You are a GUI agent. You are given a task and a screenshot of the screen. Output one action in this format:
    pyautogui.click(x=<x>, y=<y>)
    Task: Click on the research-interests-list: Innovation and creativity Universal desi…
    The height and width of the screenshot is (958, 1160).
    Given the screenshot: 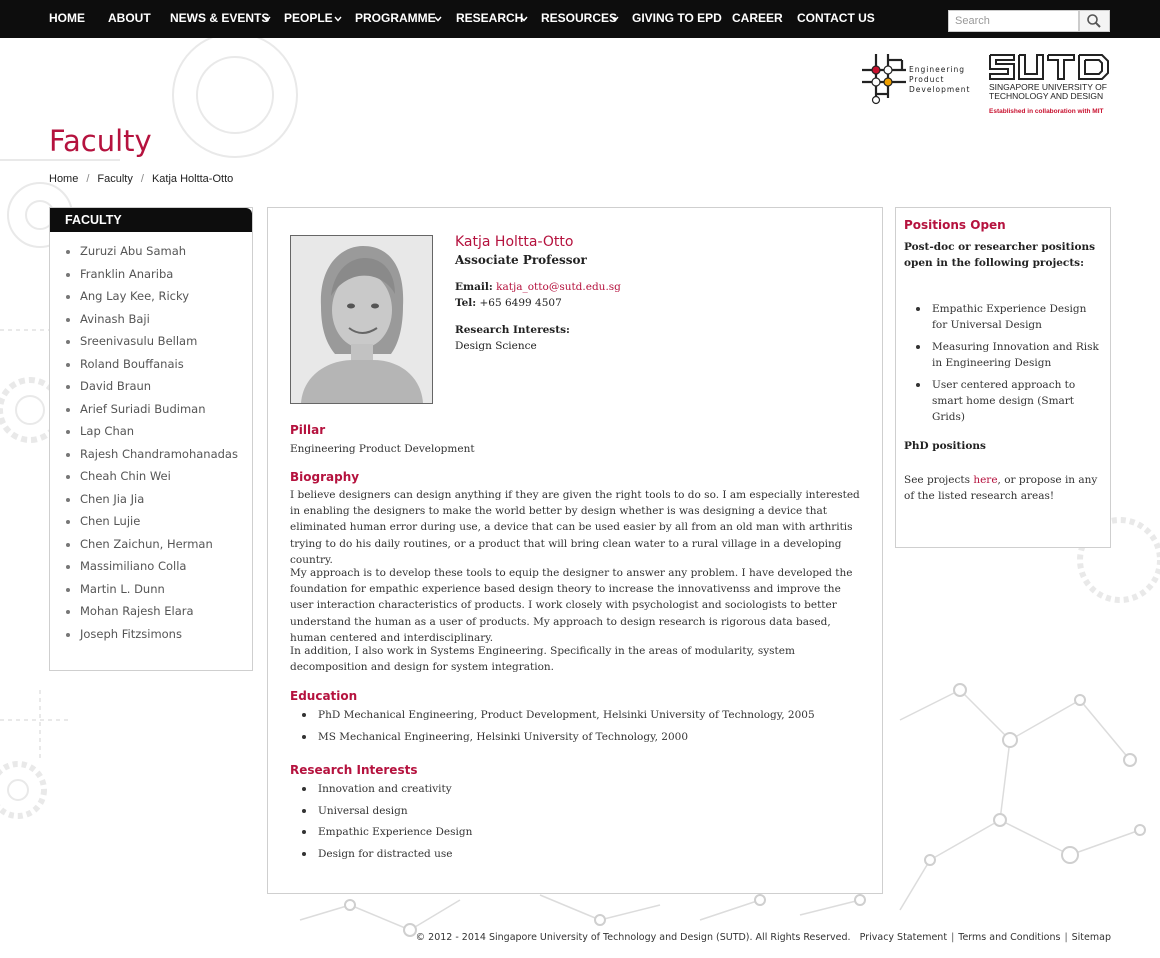 What is the action you would take?
    pyautogui.click(x=386, y=825)
    